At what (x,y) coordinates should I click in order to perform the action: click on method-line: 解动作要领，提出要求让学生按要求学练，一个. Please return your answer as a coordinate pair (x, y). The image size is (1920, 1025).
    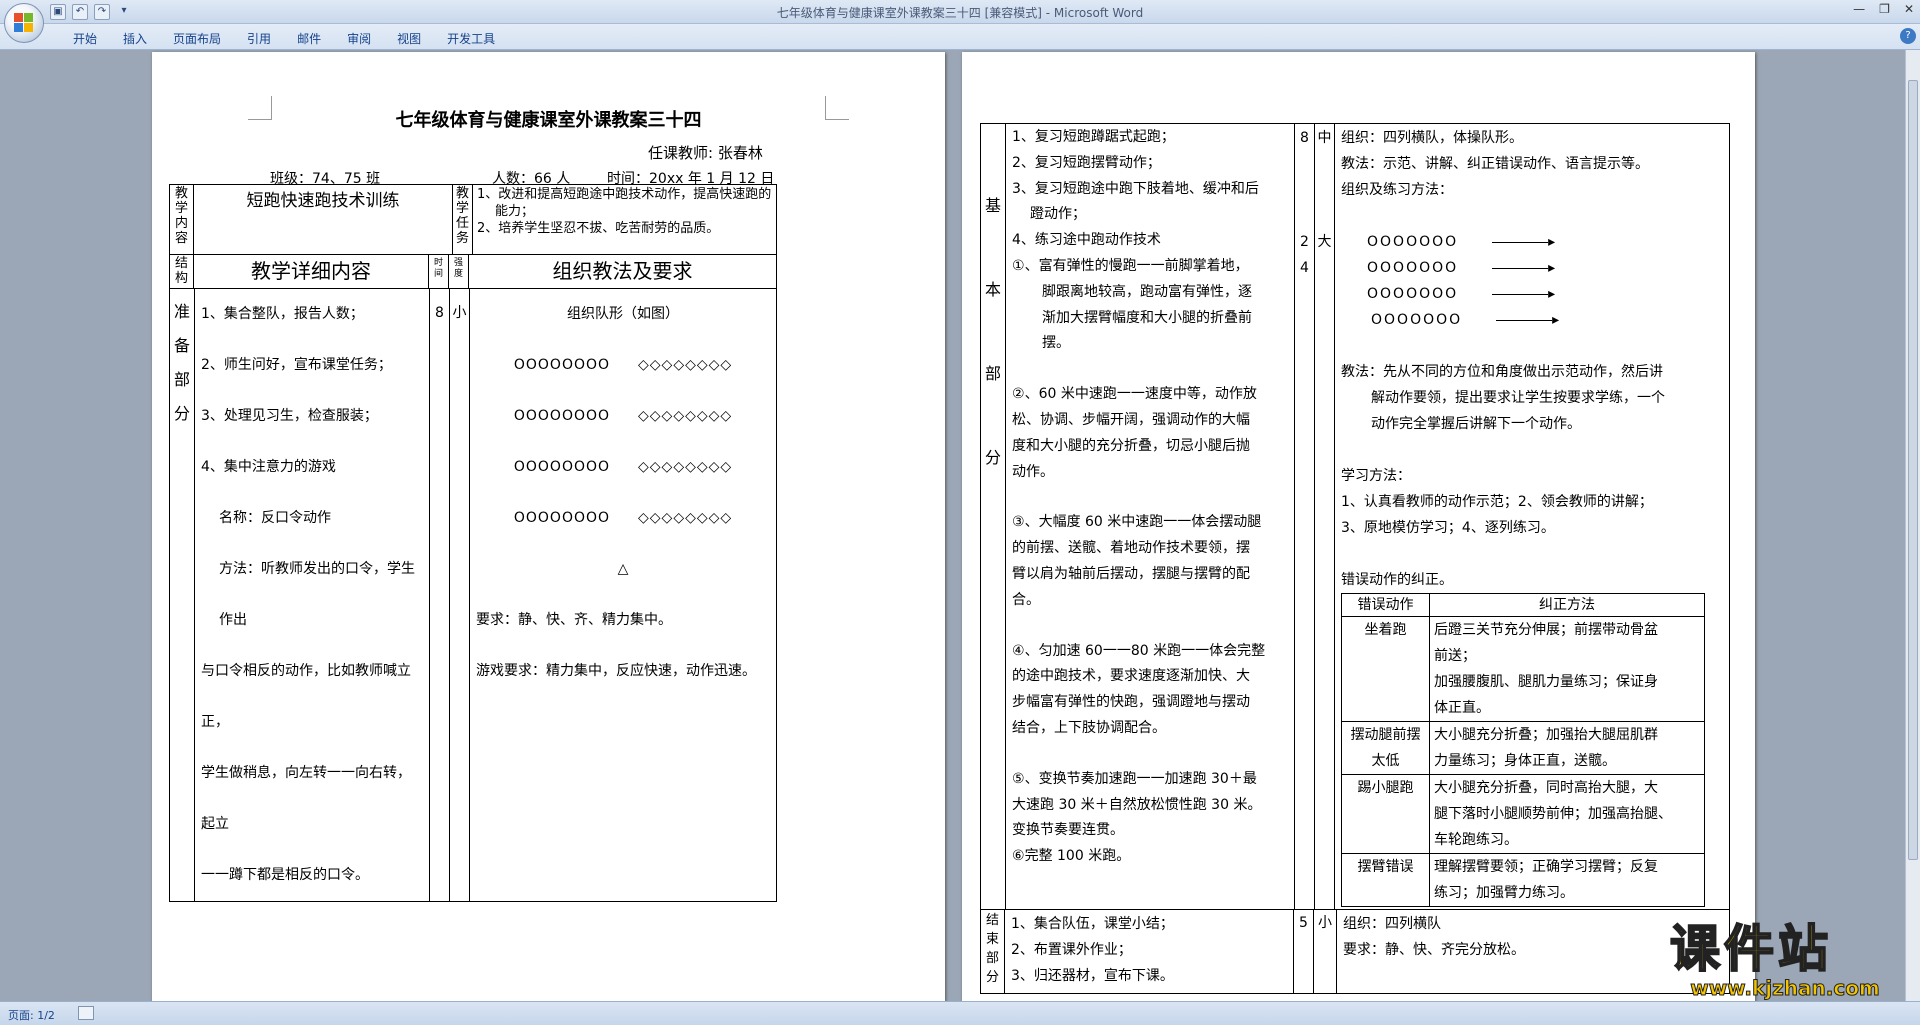
    Looking at the image, I should click on (1518, 398).